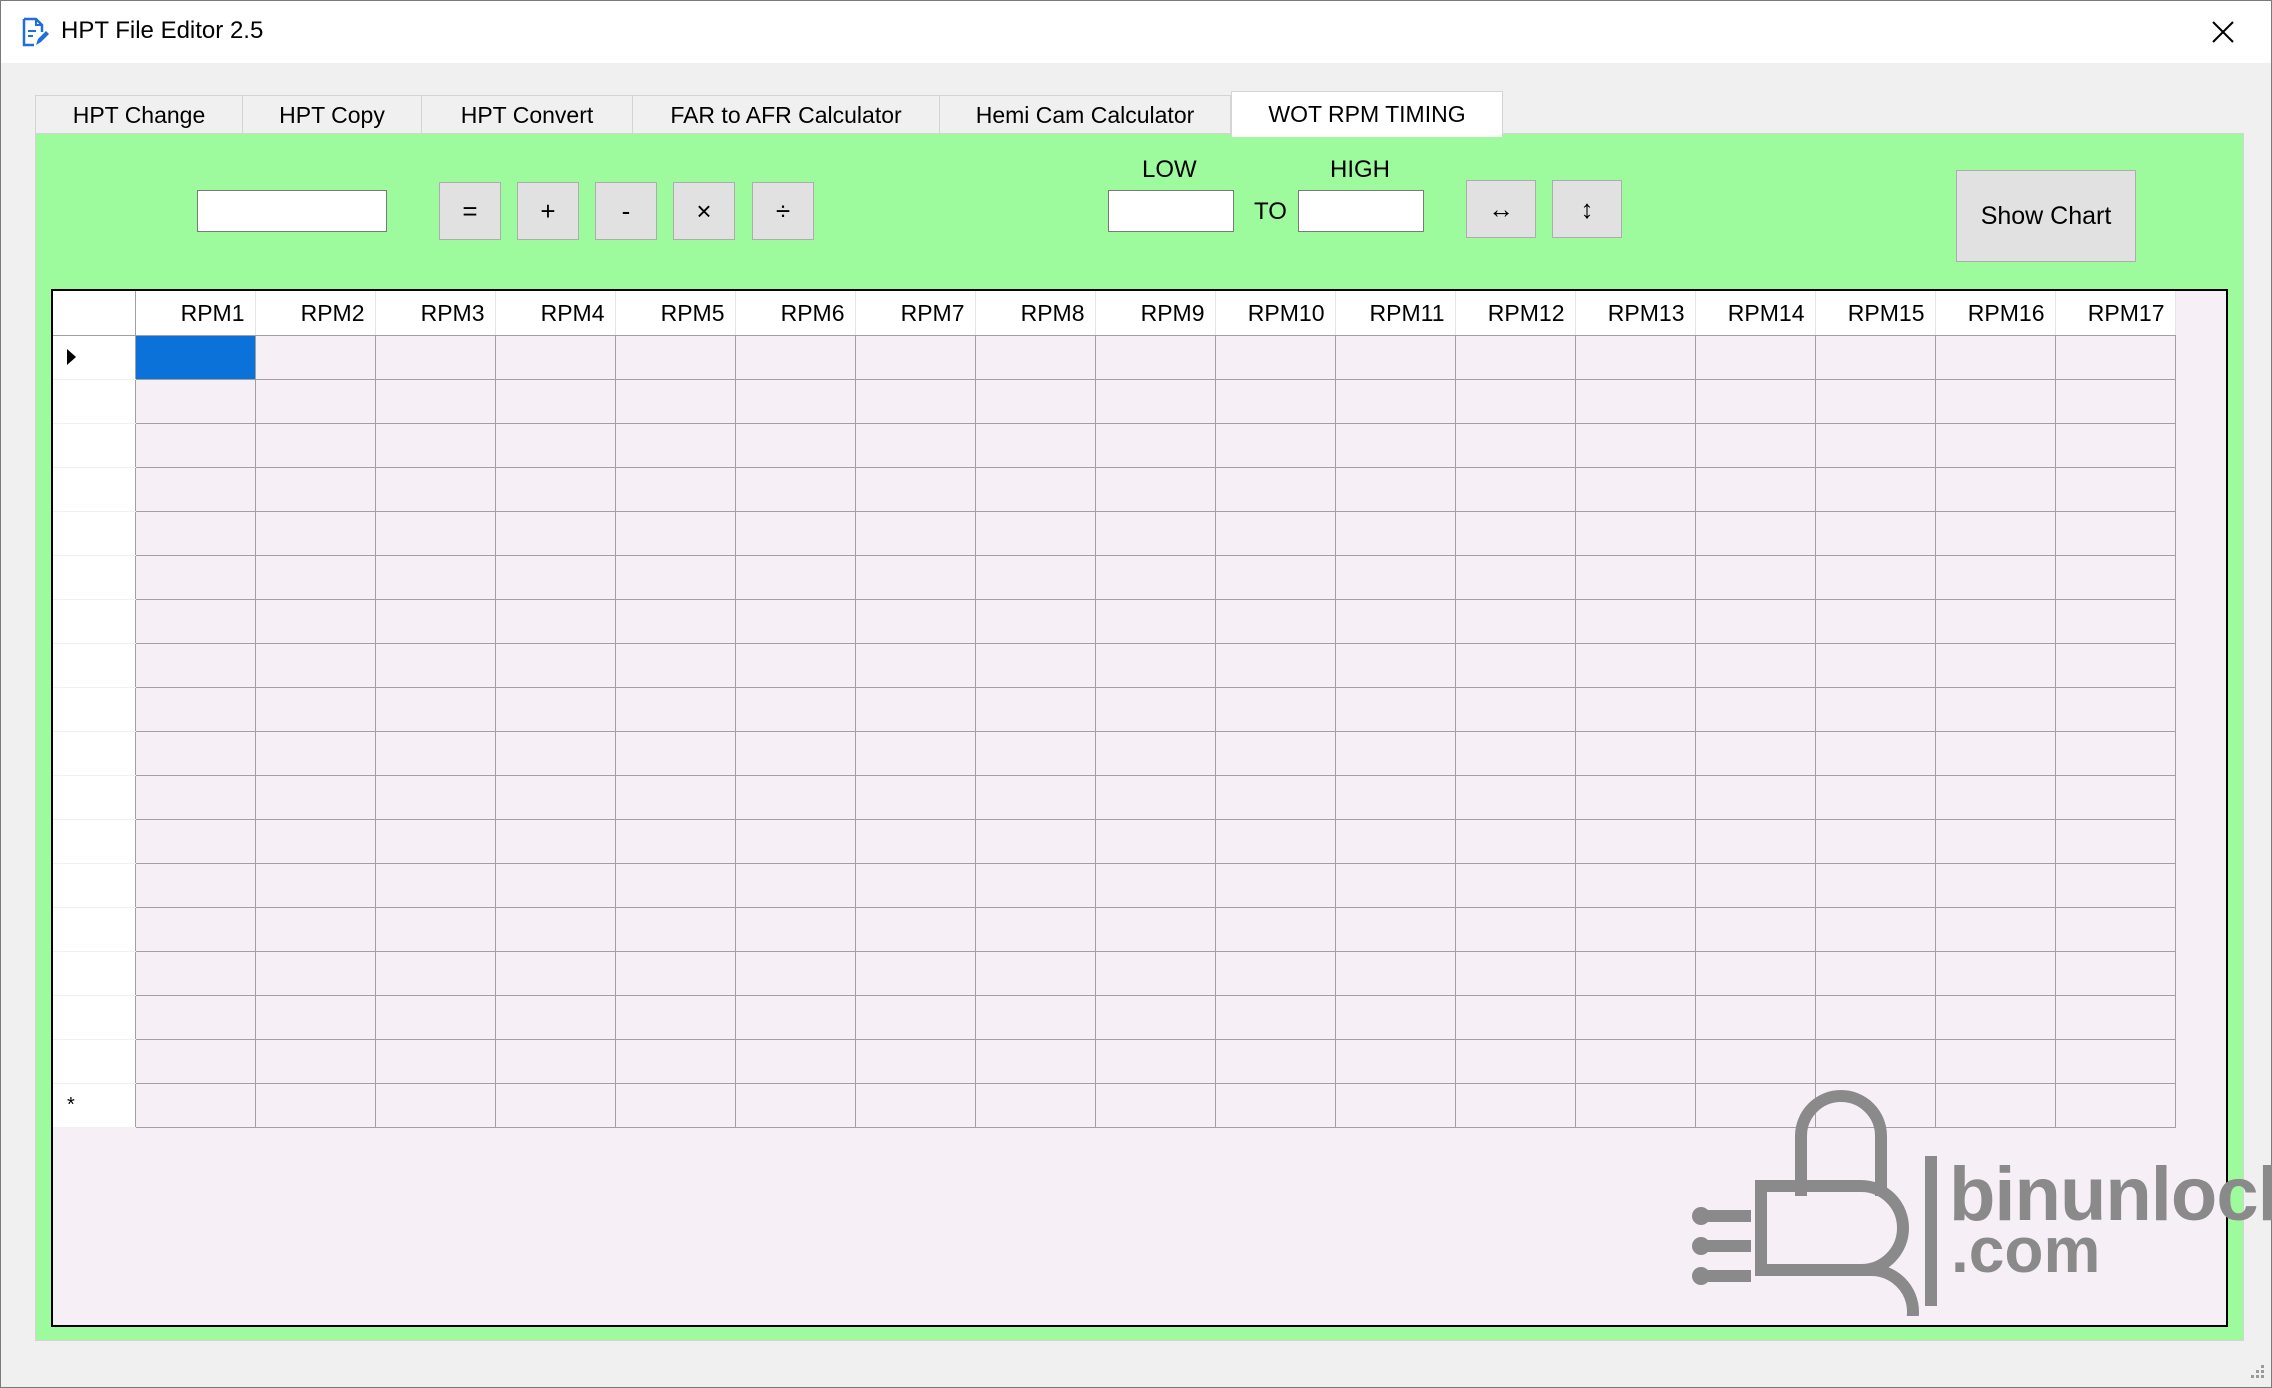 The image size is (2272, 1388). What do you see at coordinates (94, 1105) in the screenshot?
I see `row-header: *` at bounding box center [94, 1105].